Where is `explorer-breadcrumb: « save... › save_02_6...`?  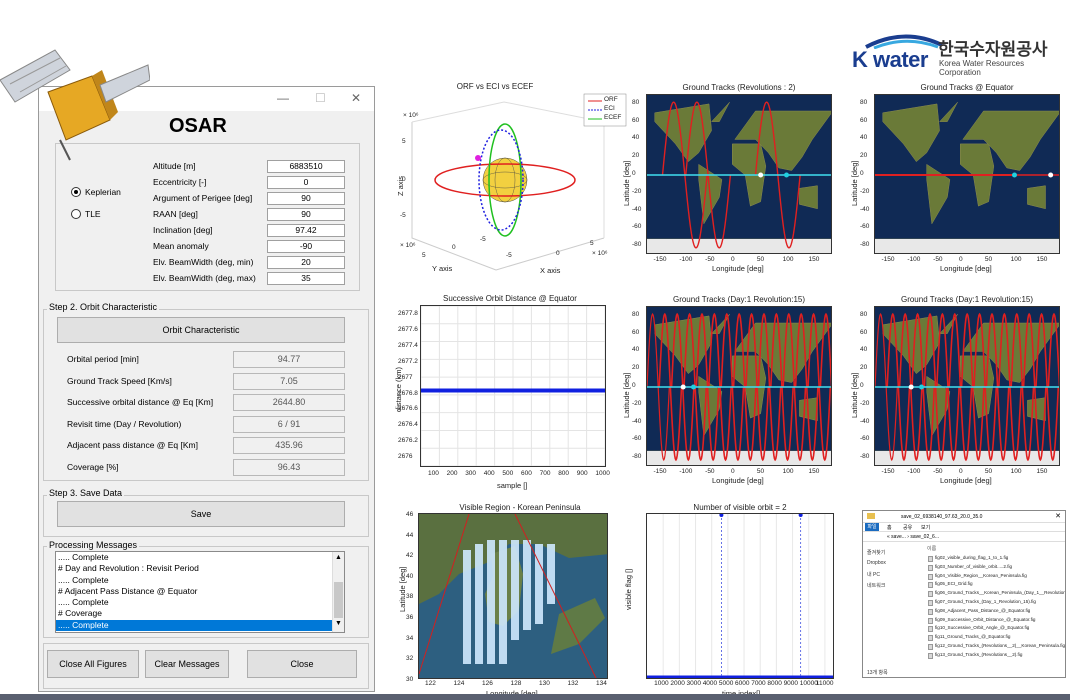 explorer-breadcrumb: « save... › save_02_6... is located at coordinates (913, 537).